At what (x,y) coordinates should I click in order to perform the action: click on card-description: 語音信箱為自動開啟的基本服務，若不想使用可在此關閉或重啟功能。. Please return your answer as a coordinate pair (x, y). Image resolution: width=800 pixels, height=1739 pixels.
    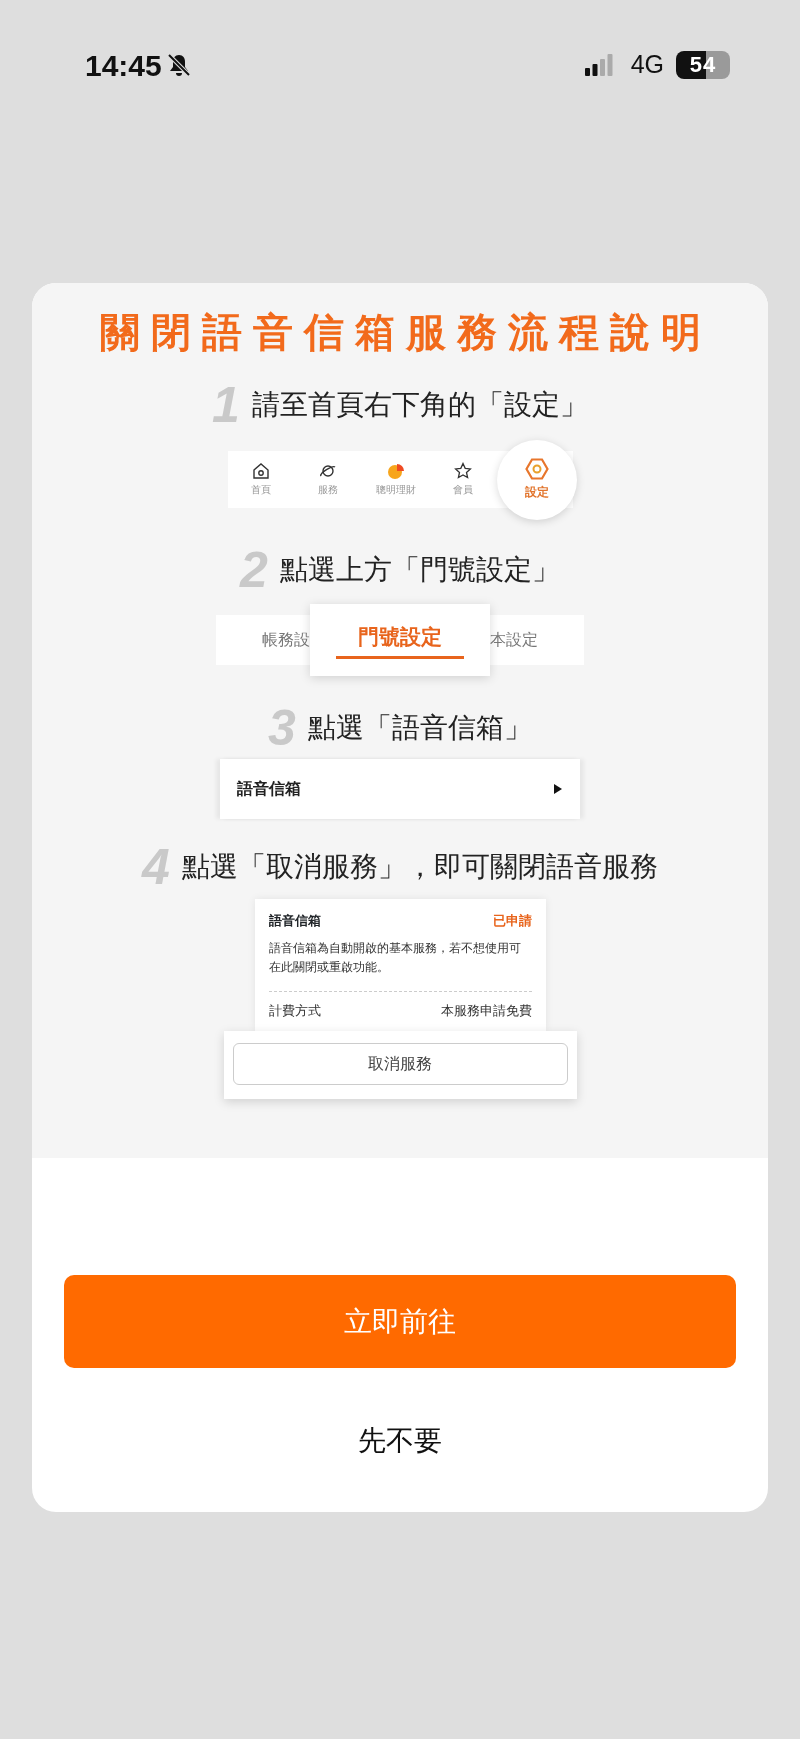
    Looking at the image, I should click on (395, 957).